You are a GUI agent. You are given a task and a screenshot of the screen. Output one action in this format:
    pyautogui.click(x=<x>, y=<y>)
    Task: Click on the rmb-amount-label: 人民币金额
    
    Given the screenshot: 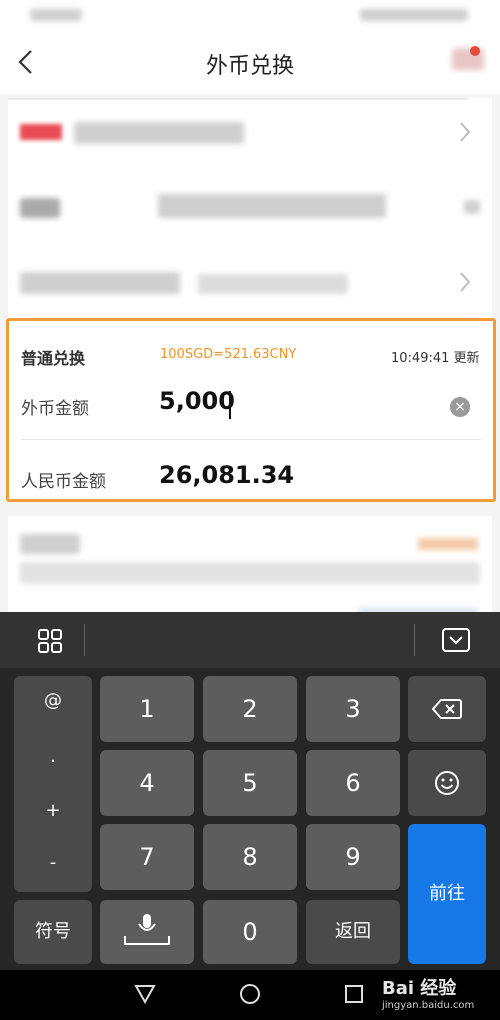 What is the action you would take?
    pyautogui.click(x=63, y=482)
    